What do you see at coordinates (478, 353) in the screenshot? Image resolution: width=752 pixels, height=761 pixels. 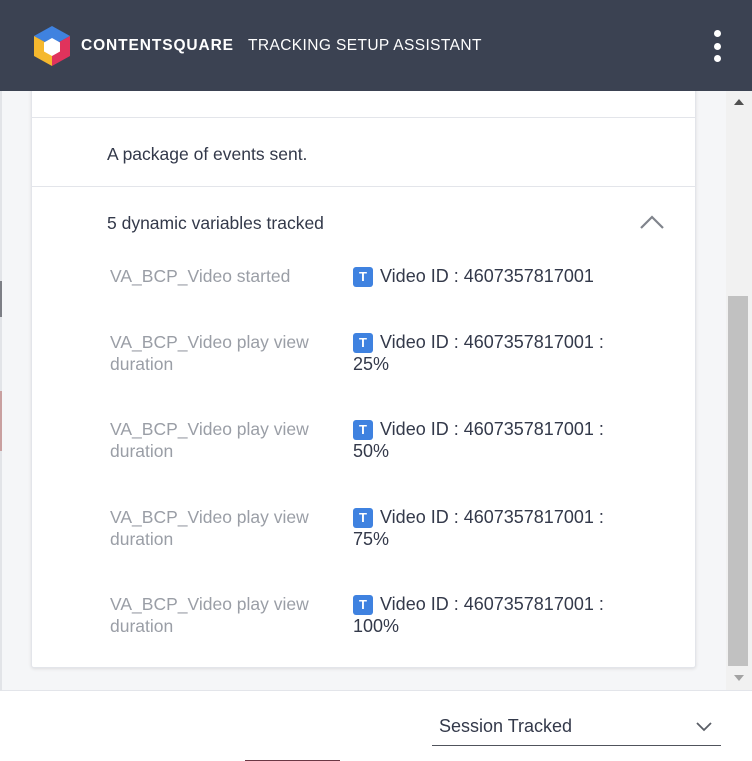 I see `variable-value-text: Video ID : 4607357817001 : 25%` at bounding box center [478, 353].